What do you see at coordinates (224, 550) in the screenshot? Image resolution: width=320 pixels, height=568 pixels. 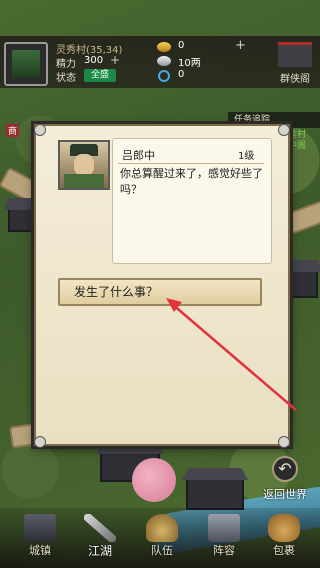 I see `nav-label: 阵容` at bounding box center [224, 550].